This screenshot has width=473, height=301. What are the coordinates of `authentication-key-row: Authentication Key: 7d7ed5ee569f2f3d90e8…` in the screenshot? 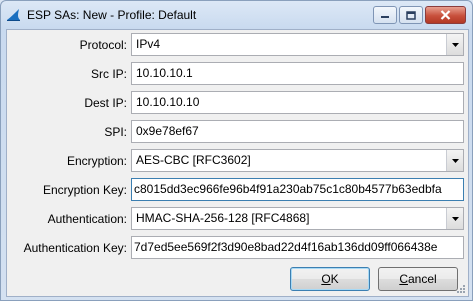 It's located at (237, 248).